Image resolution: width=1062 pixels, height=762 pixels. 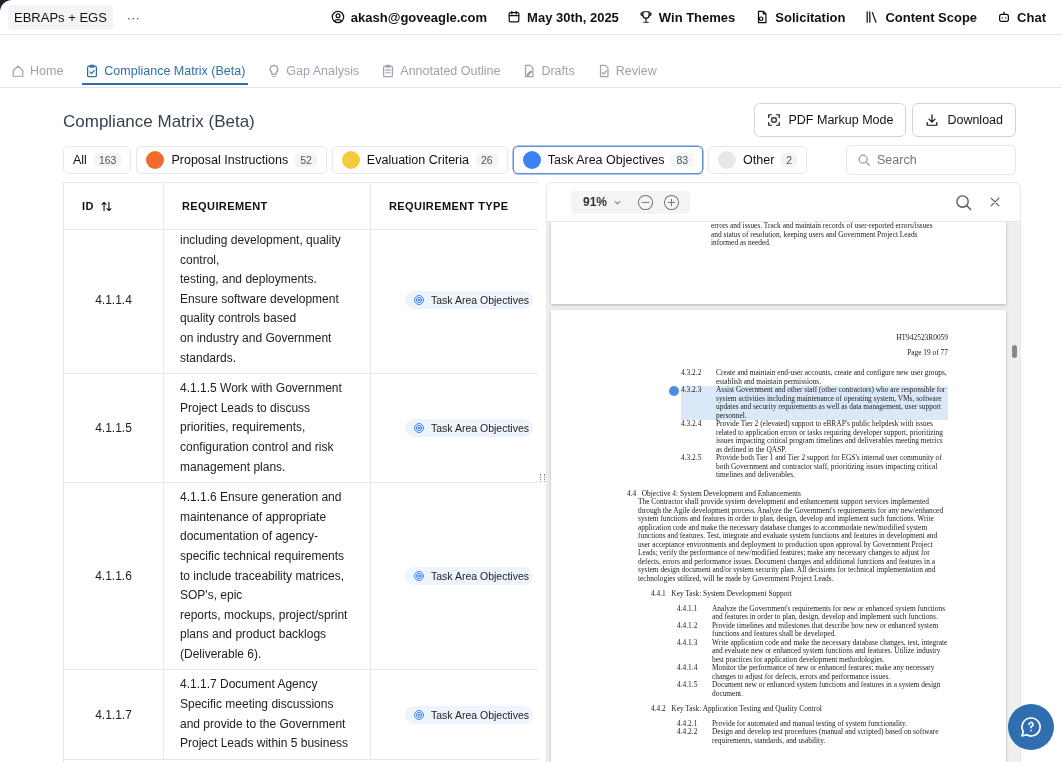 I want to click on requirement-text: 4.1.1.5 Work with Government Project Leads to discuss priorities, requirements, configuration control and risk management plans., so click(x=261, y=428).